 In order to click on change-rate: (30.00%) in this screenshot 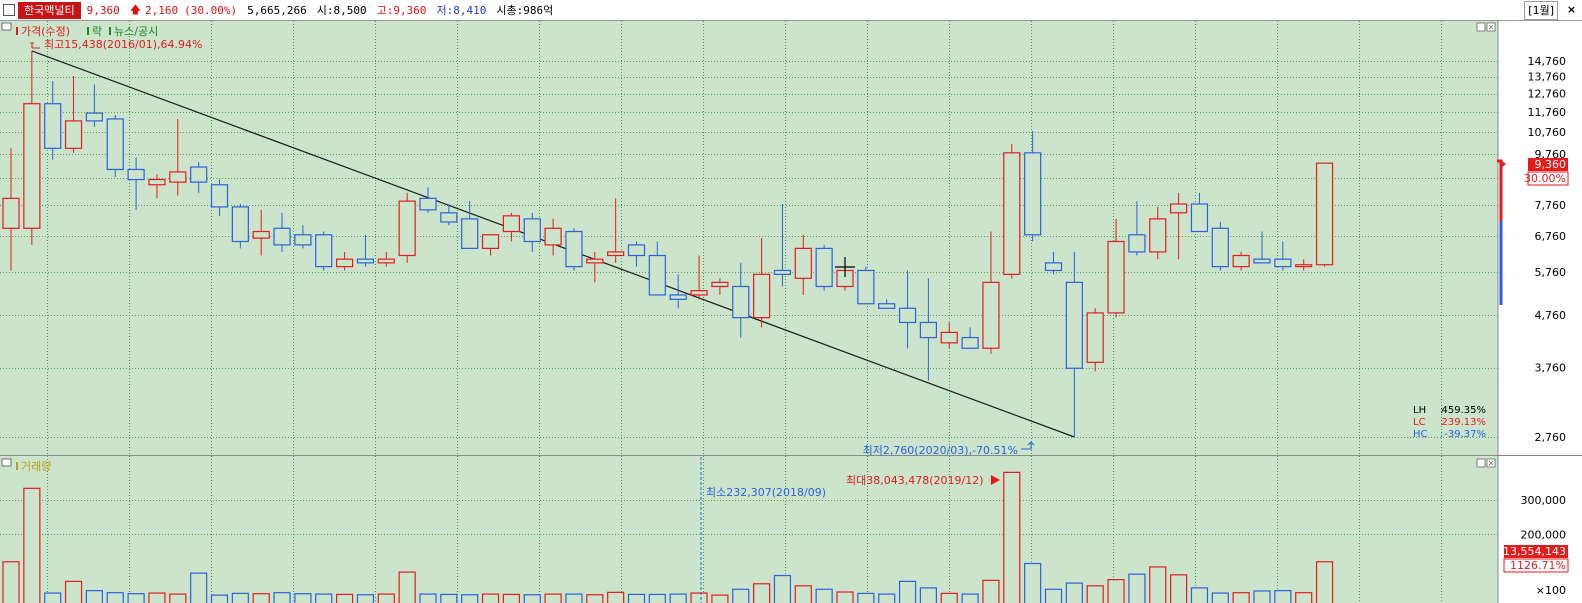, I will do `click(211, 10)`.